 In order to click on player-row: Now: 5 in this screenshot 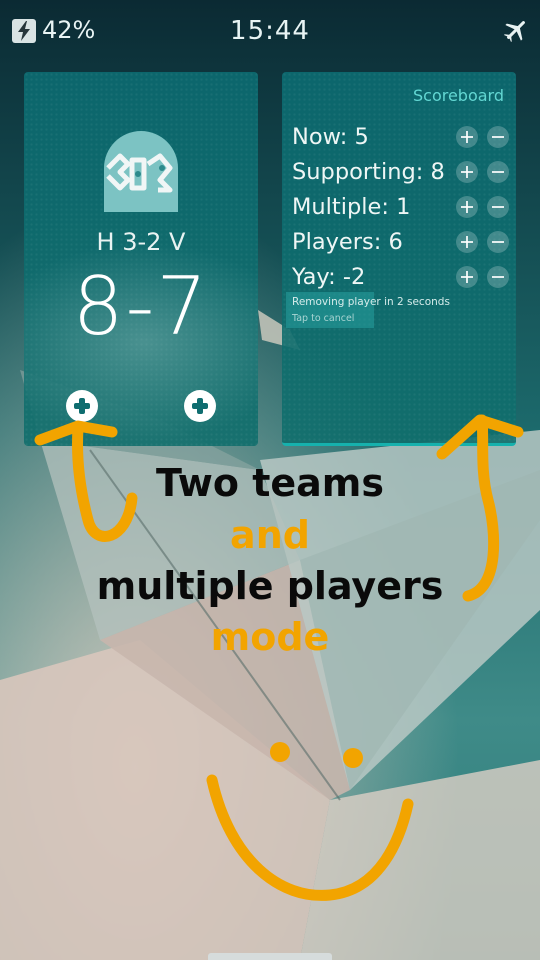, I will do `click(404, 141)`.